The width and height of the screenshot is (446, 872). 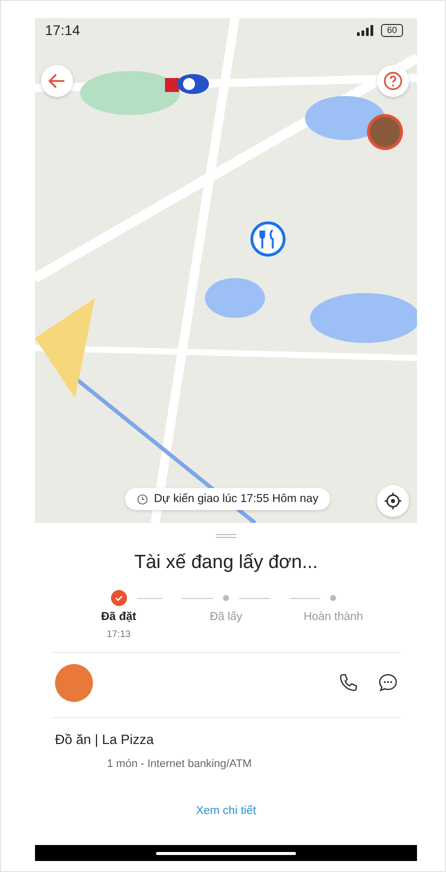 What do you see at coordinates (118, 634) in the screenshot?
I see `step-time: 17:13` at bounding box center [118, 634].